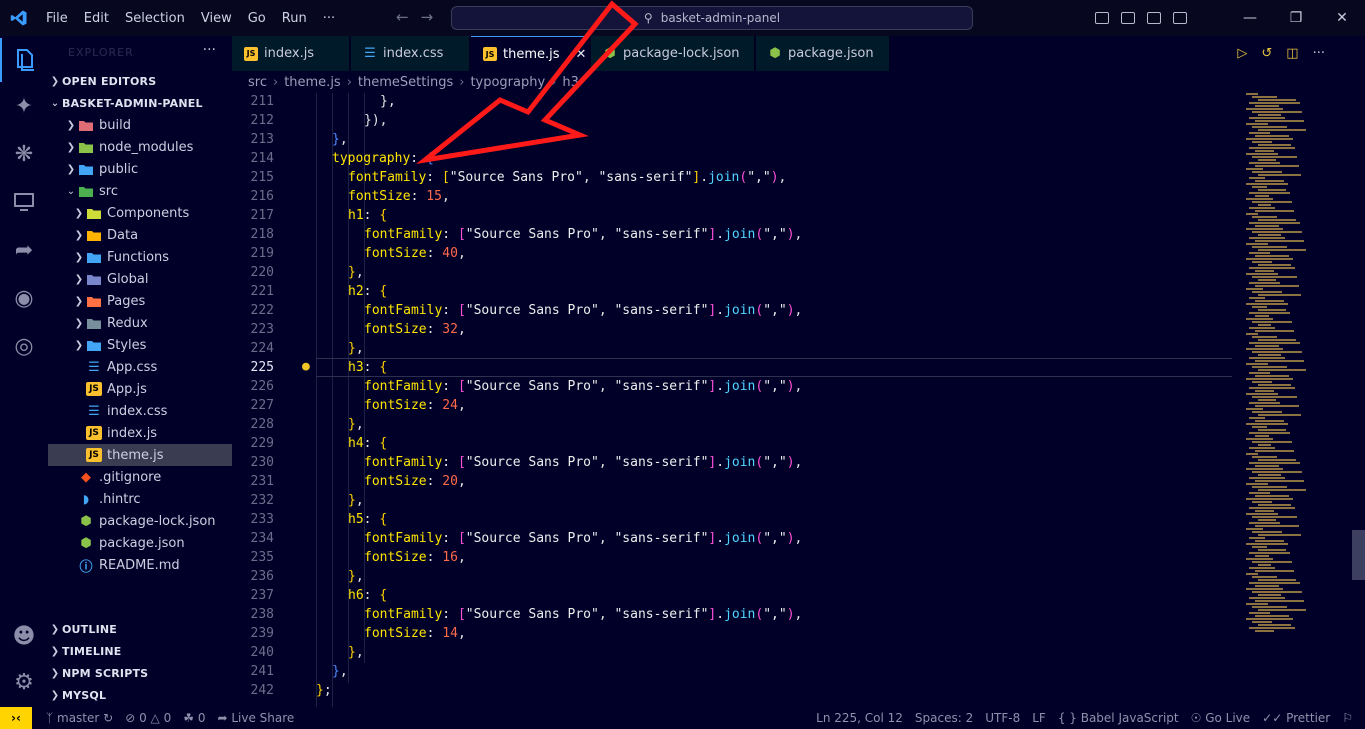 This screenshot has height=729, width=1365. Describe the element at coordinates (24, 60) in the screenshot. I see `explorer-icon` at that location.